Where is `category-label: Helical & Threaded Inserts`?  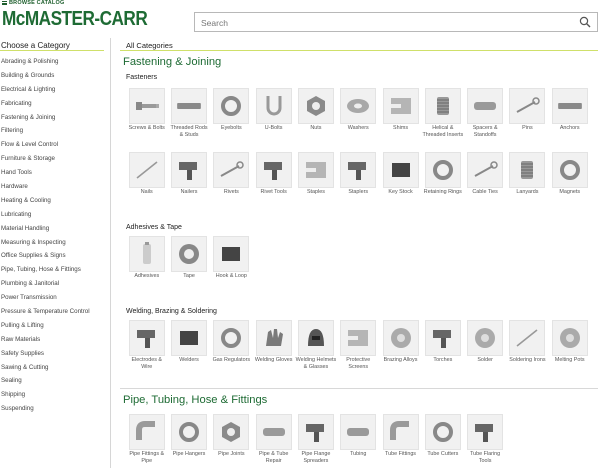 category-label: Helical & Threaded Inserts is located at coordinates (443, 132).